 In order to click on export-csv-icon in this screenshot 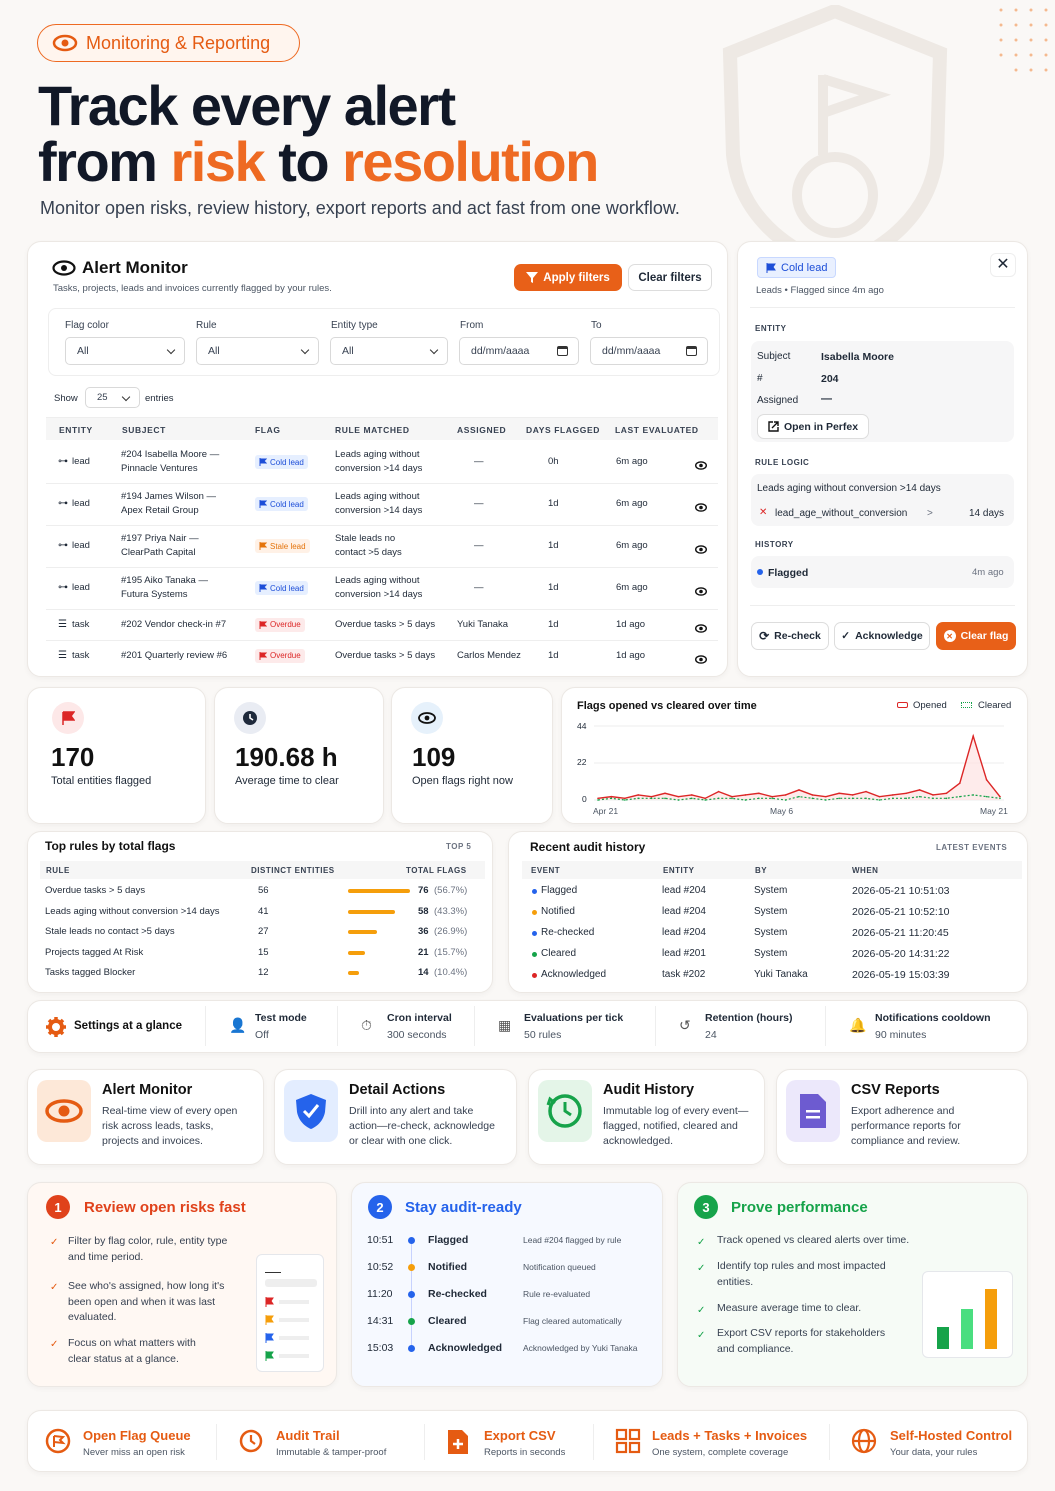, I will do `click(458, 1444)`.